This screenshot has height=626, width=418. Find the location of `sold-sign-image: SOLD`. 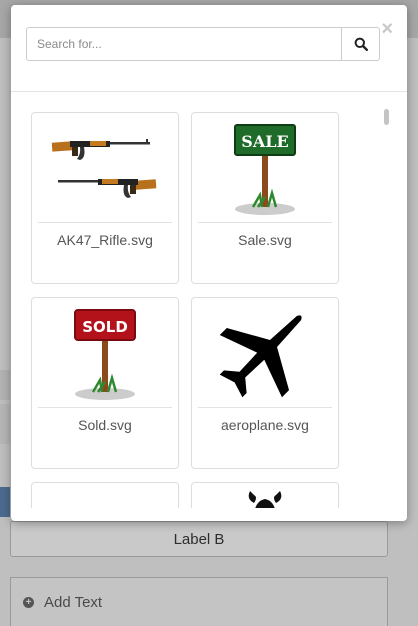

sold-sign-image: SOLD is located at coordinates (105, 352).